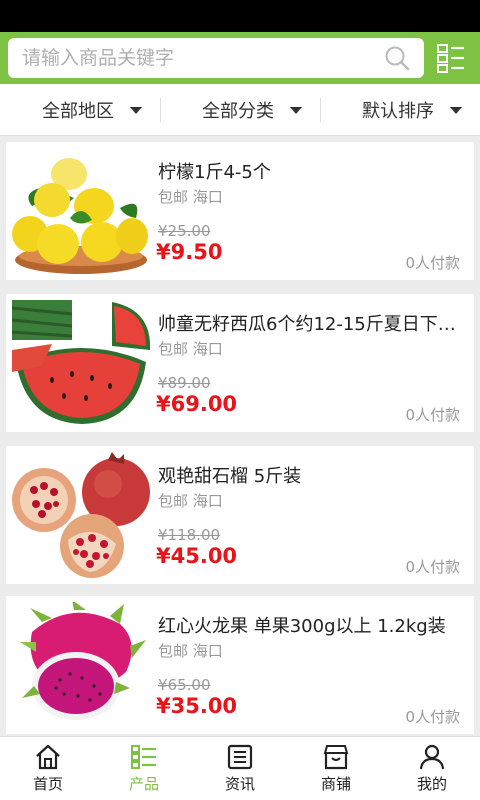 This screenshot has height=800, width=480. I want to click on status-bar, so click(240, 16).